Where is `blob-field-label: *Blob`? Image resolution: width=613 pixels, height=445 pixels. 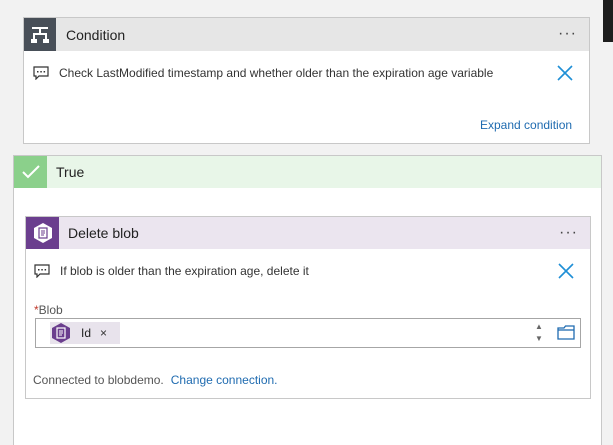
blob-field-label: *Blob is located at coordinates (48, 310).